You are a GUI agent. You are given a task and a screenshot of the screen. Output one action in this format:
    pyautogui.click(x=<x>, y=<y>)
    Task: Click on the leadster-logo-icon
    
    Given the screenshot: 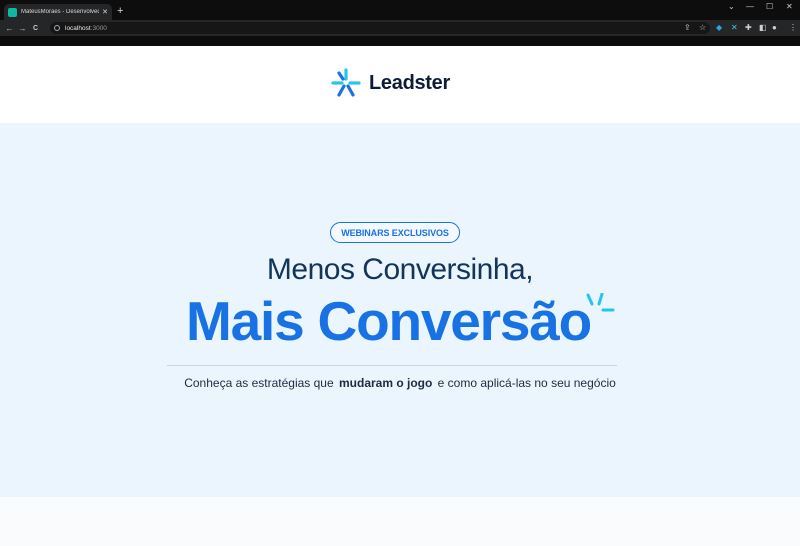 What is the action you would take?
    pyautogui.click(x=346, y=82)
    